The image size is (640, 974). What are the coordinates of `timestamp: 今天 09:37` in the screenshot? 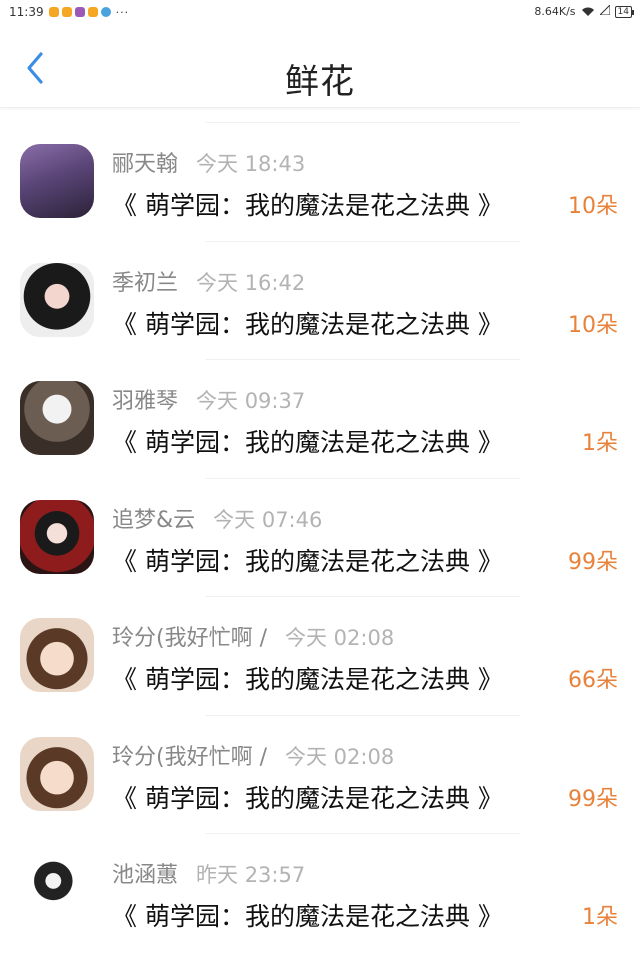 It's located at (251, 401).